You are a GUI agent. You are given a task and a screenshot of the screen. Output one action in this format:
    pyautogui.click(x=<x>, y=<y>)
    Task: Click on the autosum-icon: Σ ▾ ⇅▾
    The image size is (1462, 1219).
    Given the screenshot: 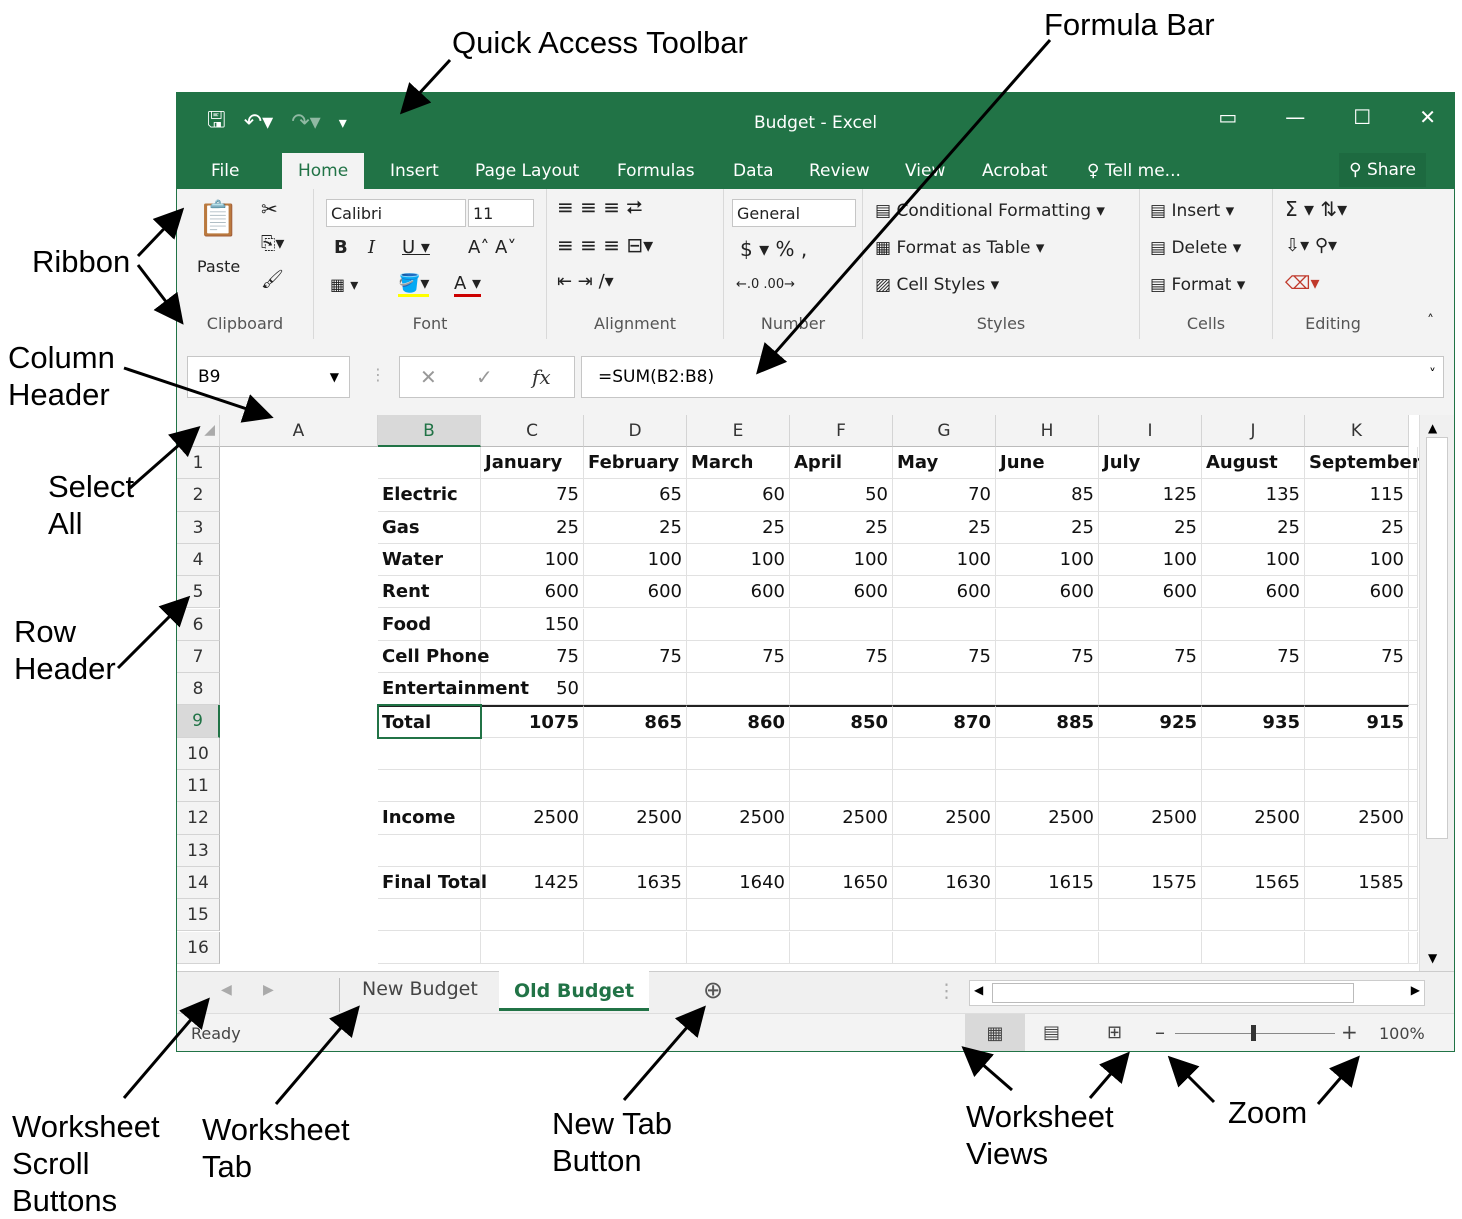 What is the action you would take?
    pyautogui.click(x=1316, y=209)
    